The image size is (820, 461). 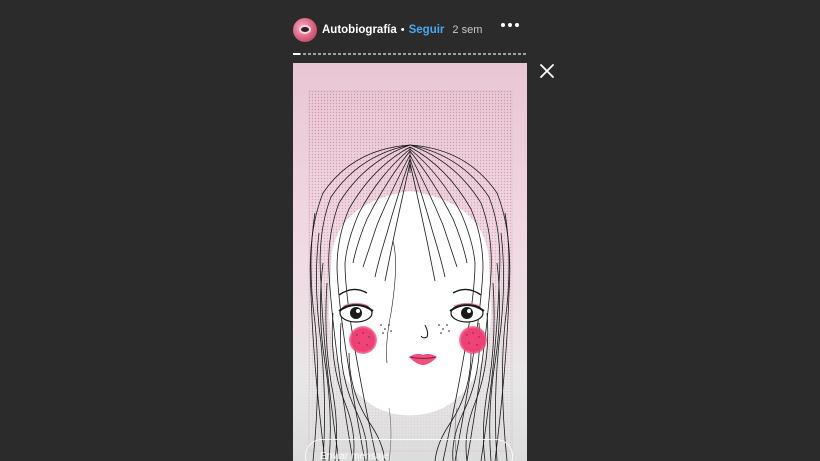 I want to click on story-header: Autobiografía • Seguir 2 sem, so click(x=410, y=30).